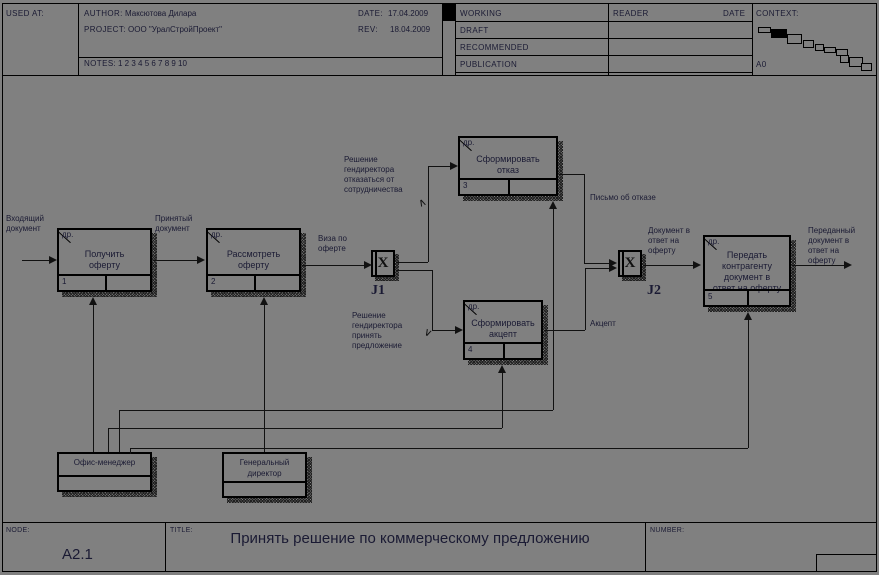 Image resolution: width=879 pixels, height=575 pixels. Describe the element at coordinates (631, 13) in the screenshot. I see `reader-label: READER` at that location.